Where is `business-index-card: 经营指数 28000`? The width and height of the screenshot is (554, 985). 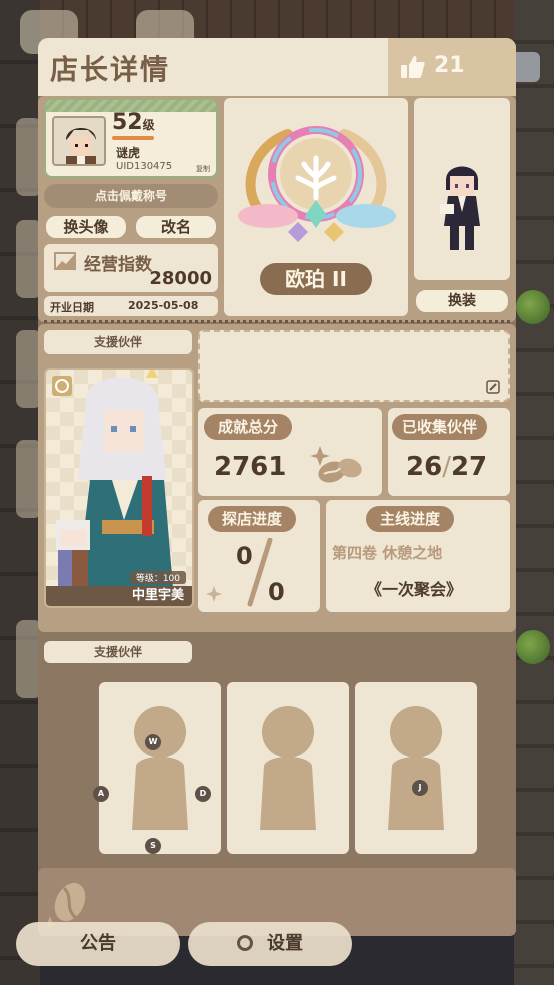
business-index-card: 经营指数 28000 is located at coordinates (131, 268).